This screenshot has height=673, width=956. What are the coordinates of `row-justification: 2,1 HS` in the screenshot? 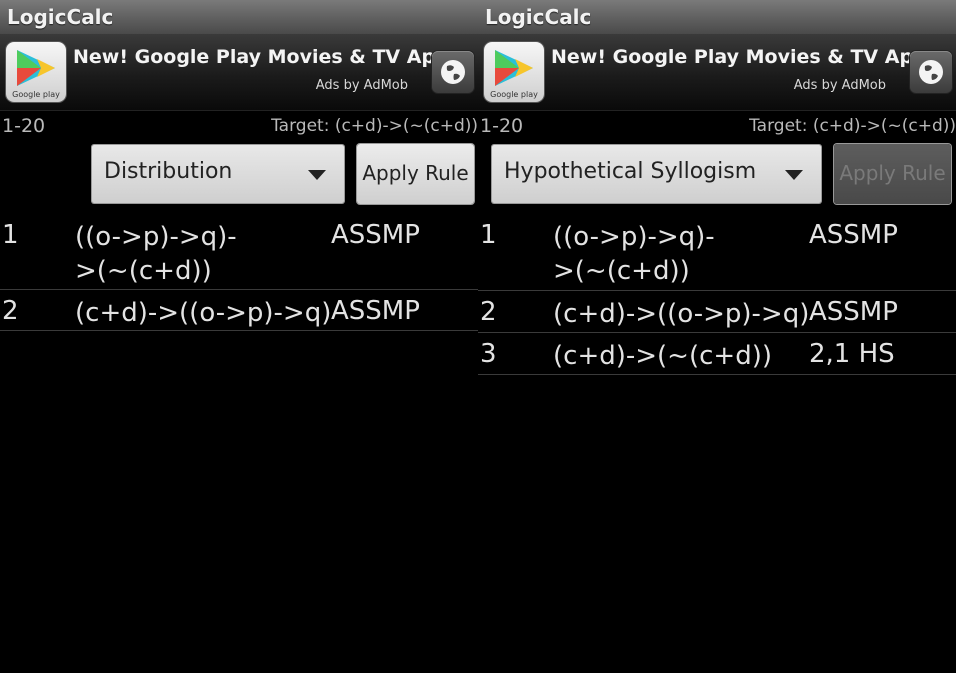 It's located at (852, 354).